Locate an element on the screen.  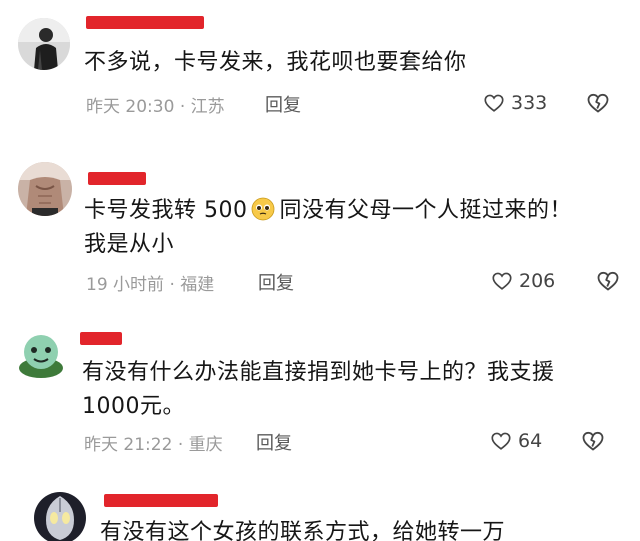
comment-text: 我是从小 is located at coordinates (129, 244).